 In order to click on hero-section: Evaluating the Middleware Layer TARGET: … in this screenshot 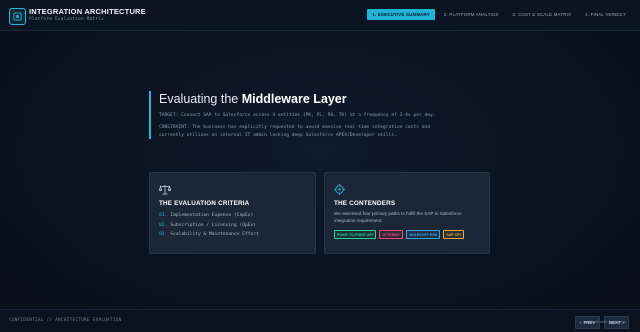, I will do `click(304, 115)`.